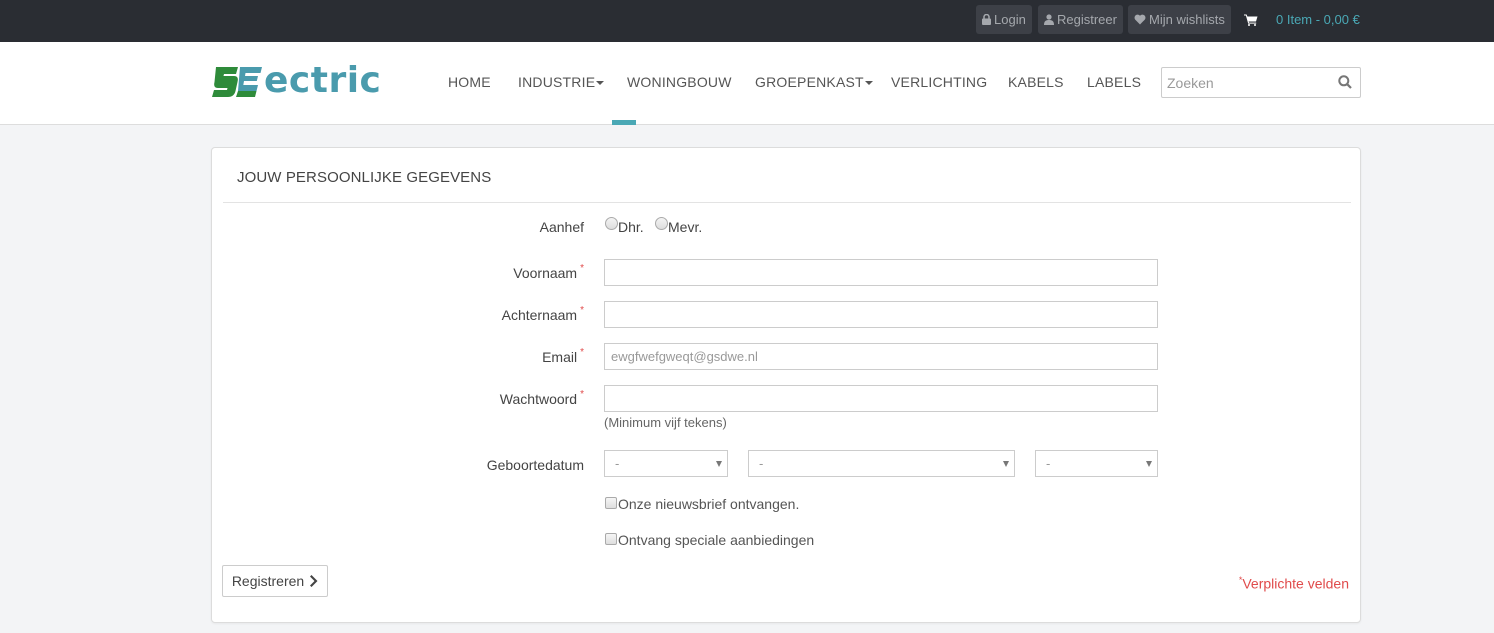 This screenshot has height=633, width=1494. What do you see at coordinates (709, 504) in the screenshot?
I see `newsletter-label: Onze nieuwsbrief ontvangen.` at bounding box center [709, 504].